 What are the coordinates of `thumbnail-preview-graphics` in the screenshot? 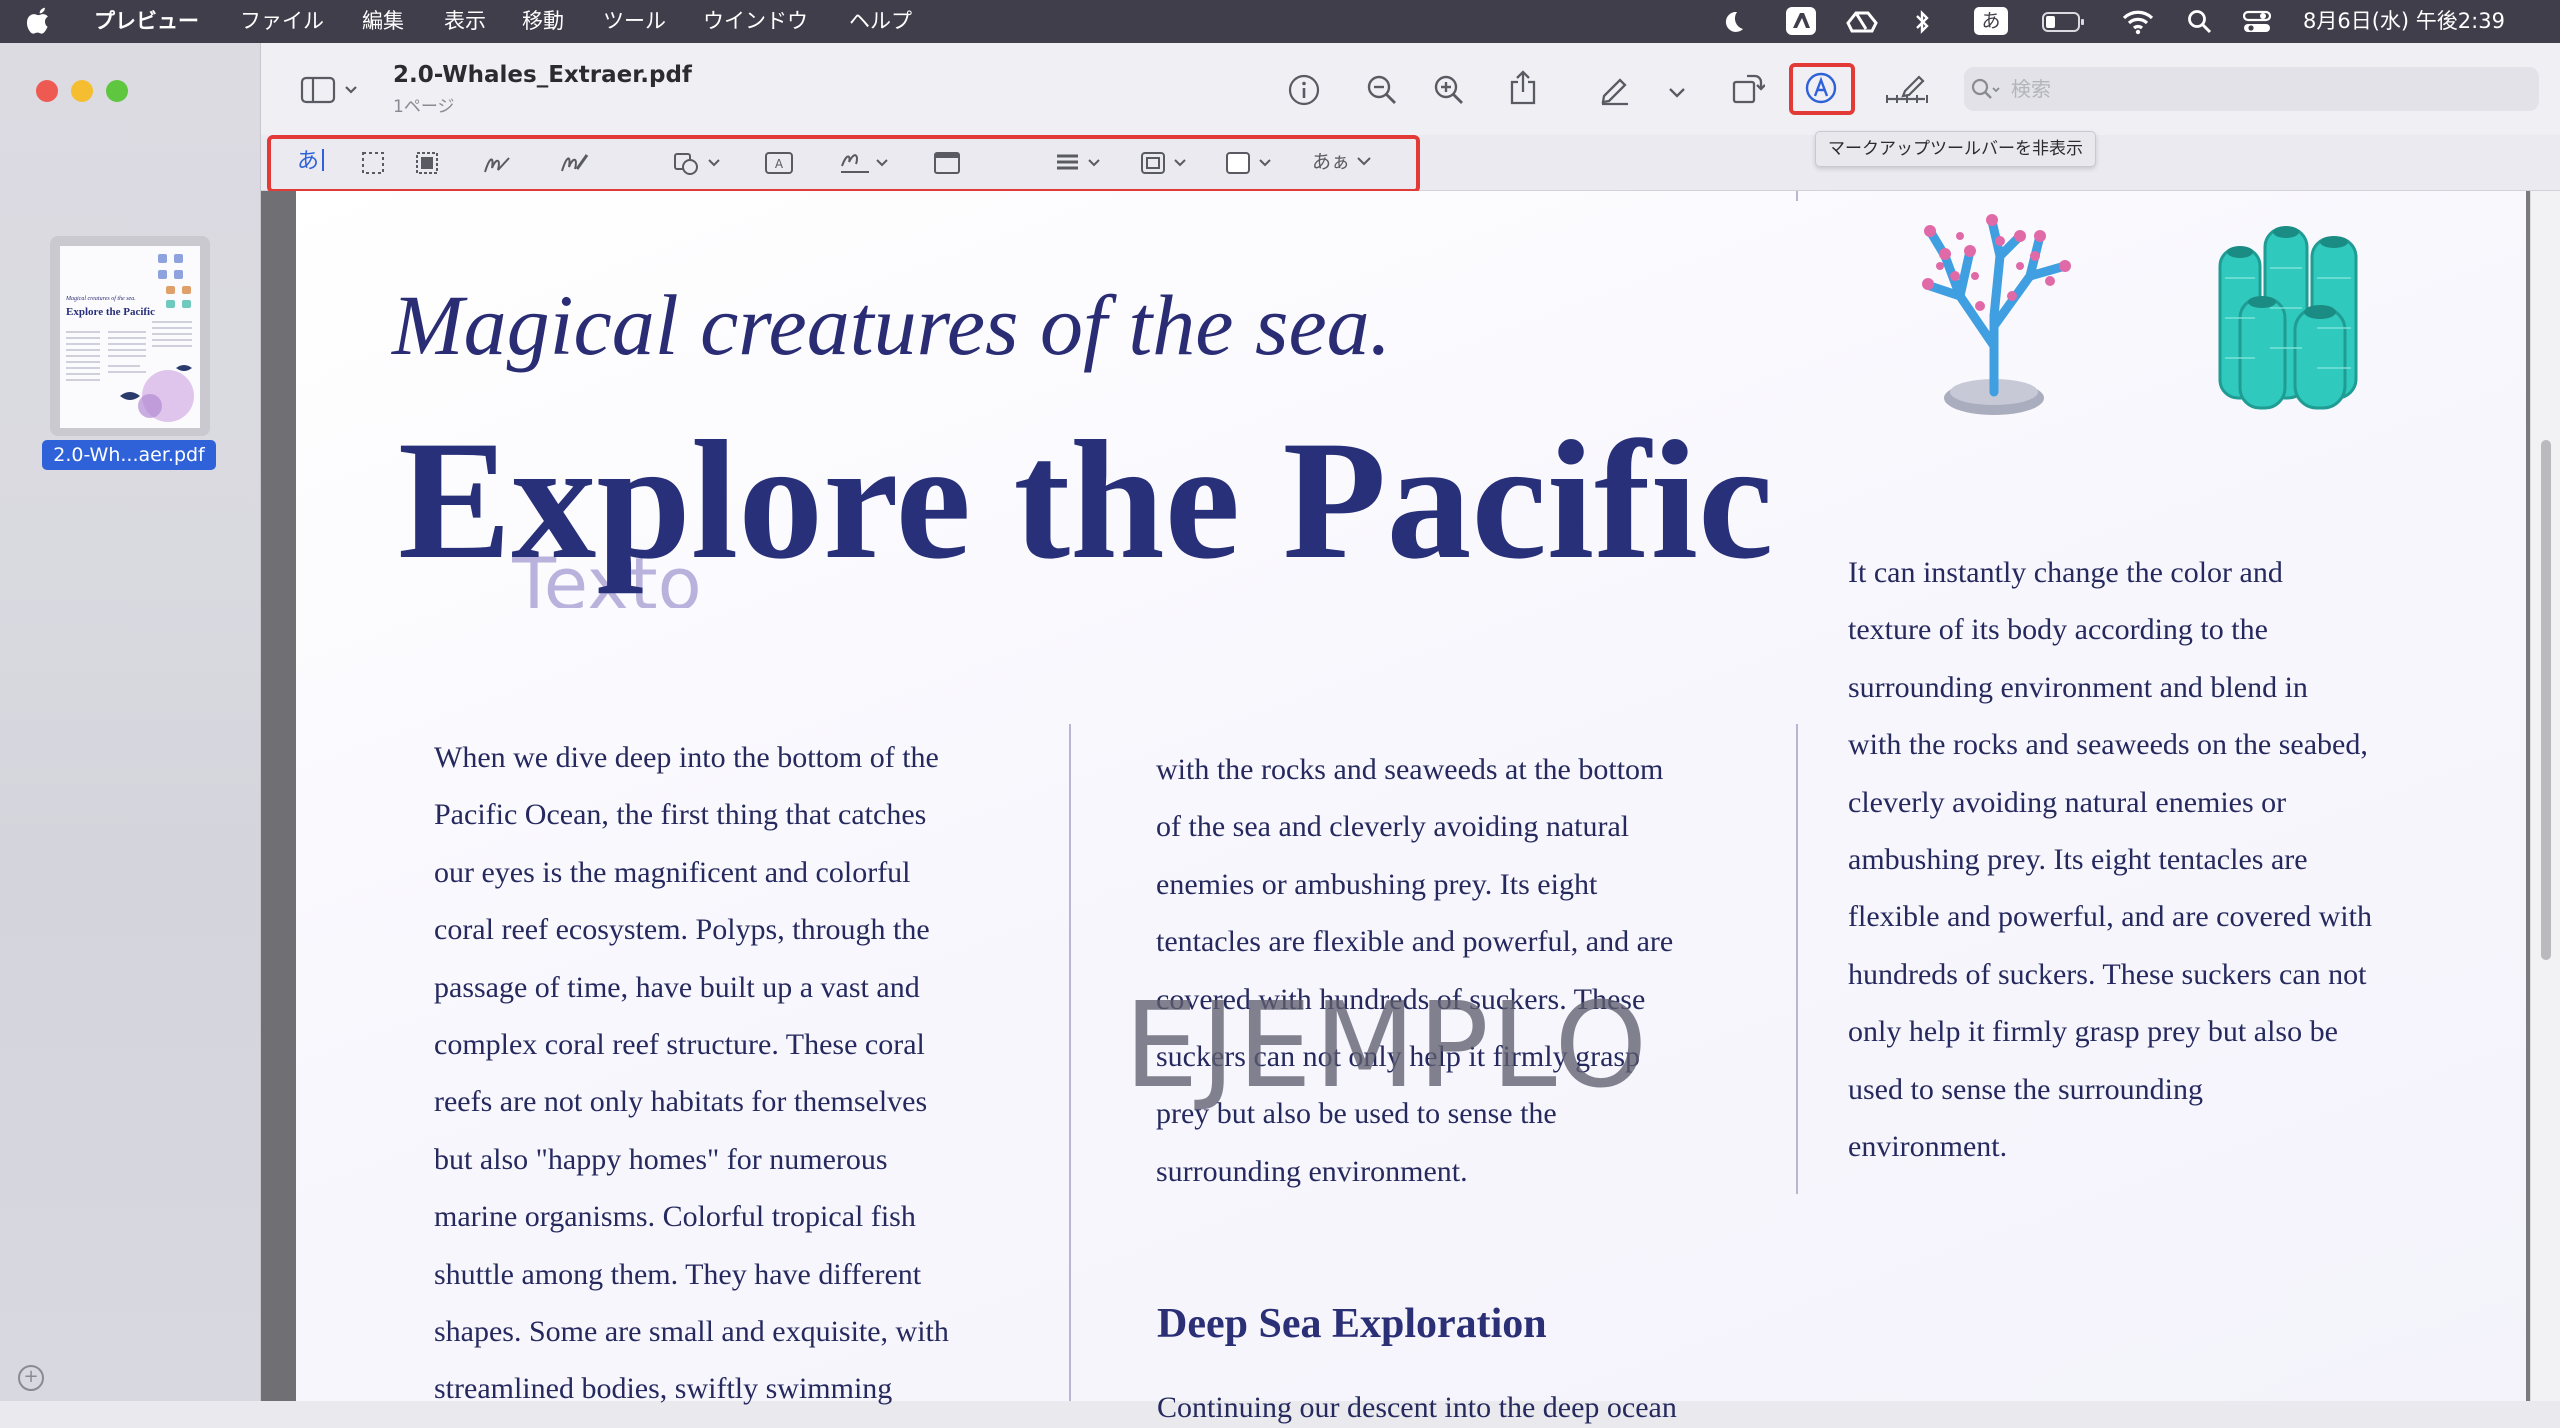 It's located at (130, 338).